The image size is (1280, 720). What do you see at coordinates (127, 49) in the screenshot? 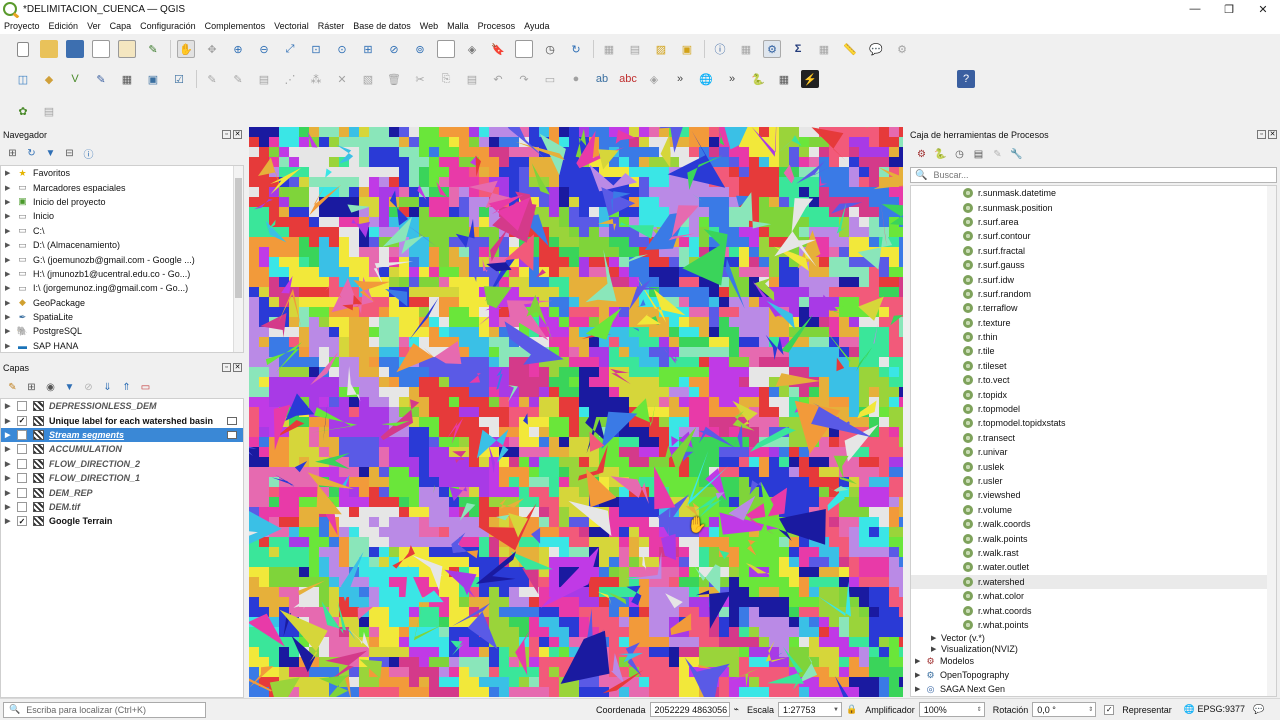
I see `layout-manager-icon` at bounding box center [127, 49].